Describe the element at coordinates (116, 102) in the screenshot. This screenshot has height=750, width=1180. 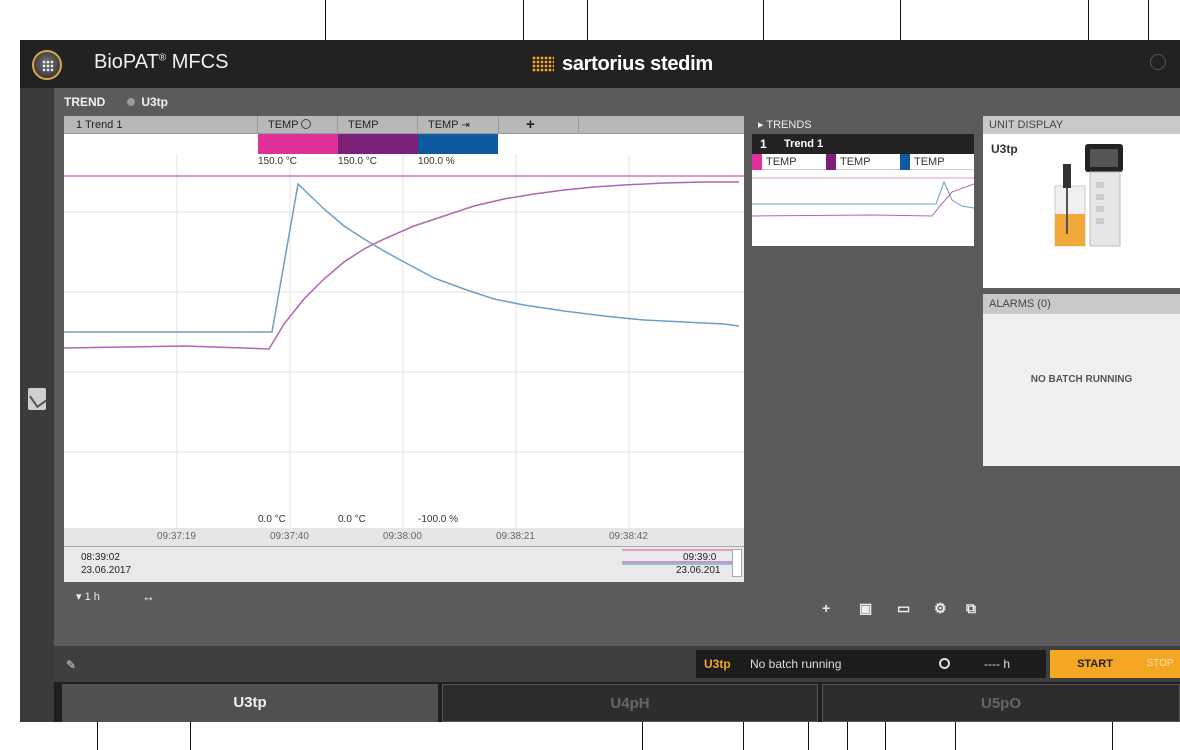
I see `trend-header: TREND U3tp` at that location.